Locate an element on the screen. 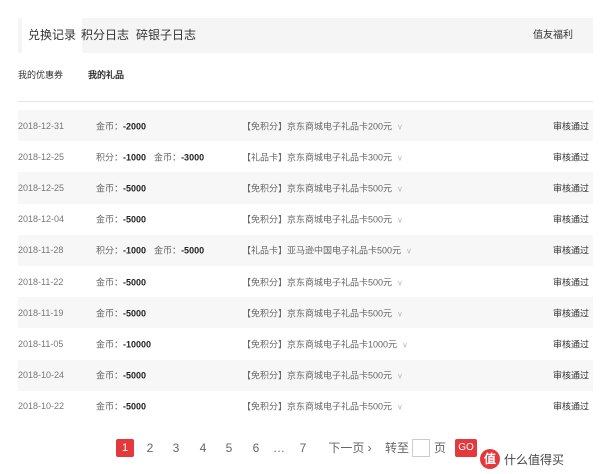  tab-points-log: 积分日志 is located at coordinates (105, 35).